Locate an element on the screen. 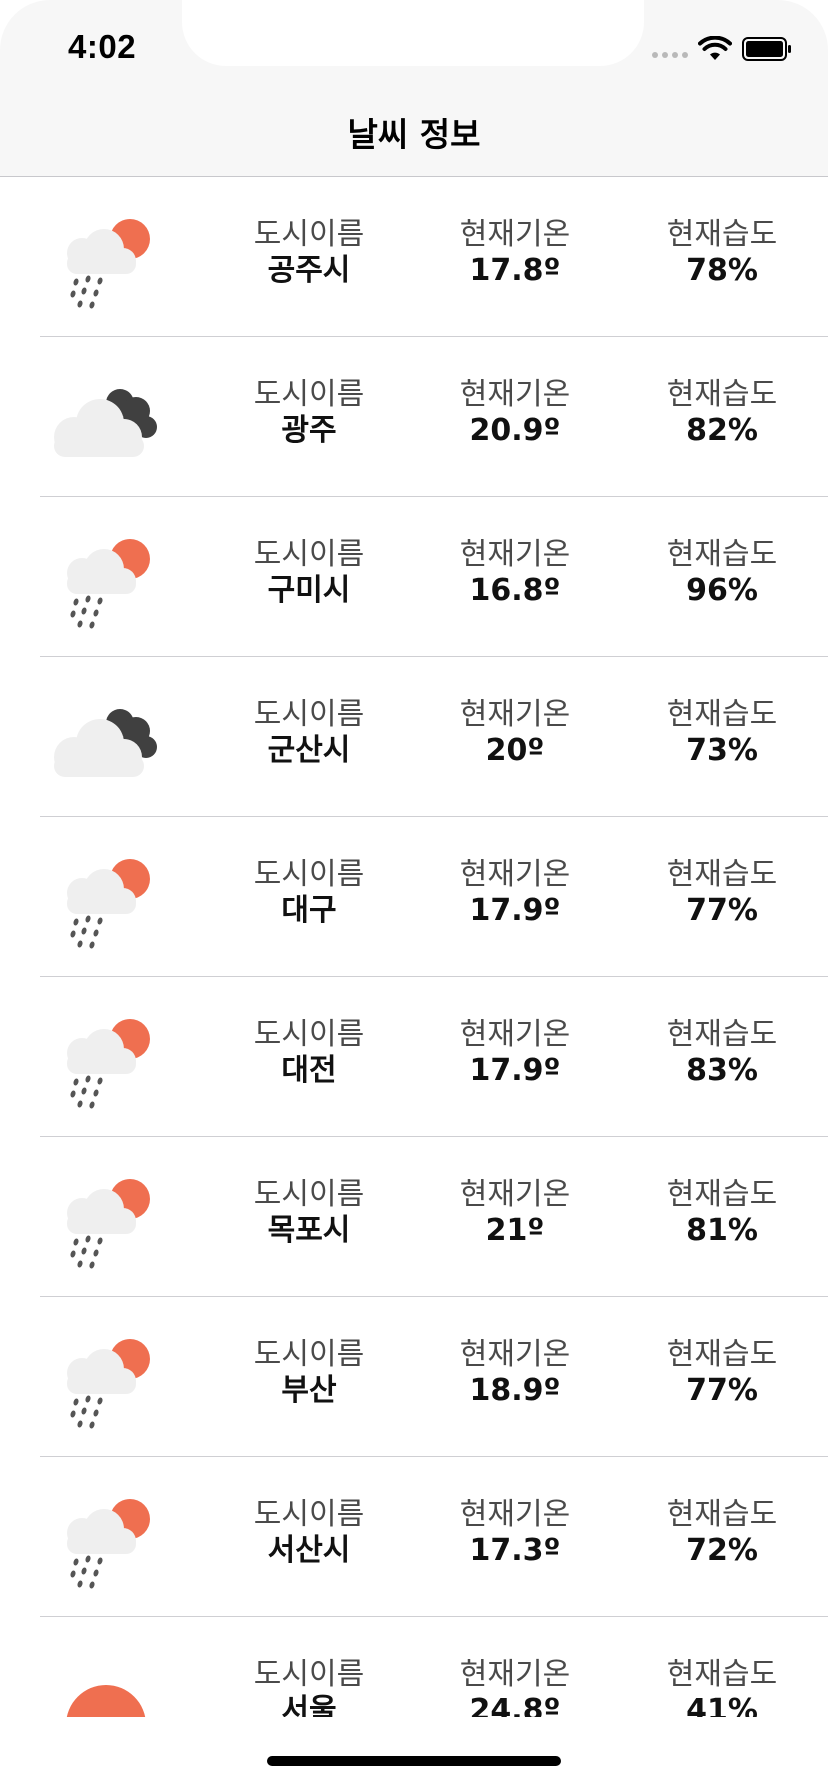 The image size is (828, 1792). list-item: 도시이름 공주시 현재기온 17.8º 현재습도 78% is located at coordinates (434, 257).